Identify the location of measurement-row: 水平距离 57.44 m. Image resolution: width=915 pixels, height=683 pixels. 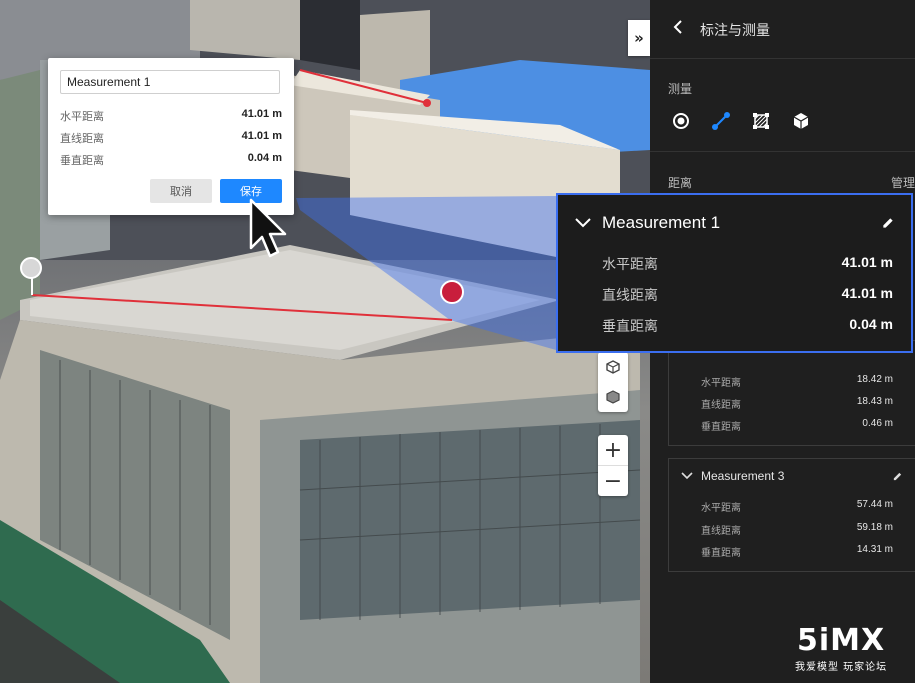
(797, 506).